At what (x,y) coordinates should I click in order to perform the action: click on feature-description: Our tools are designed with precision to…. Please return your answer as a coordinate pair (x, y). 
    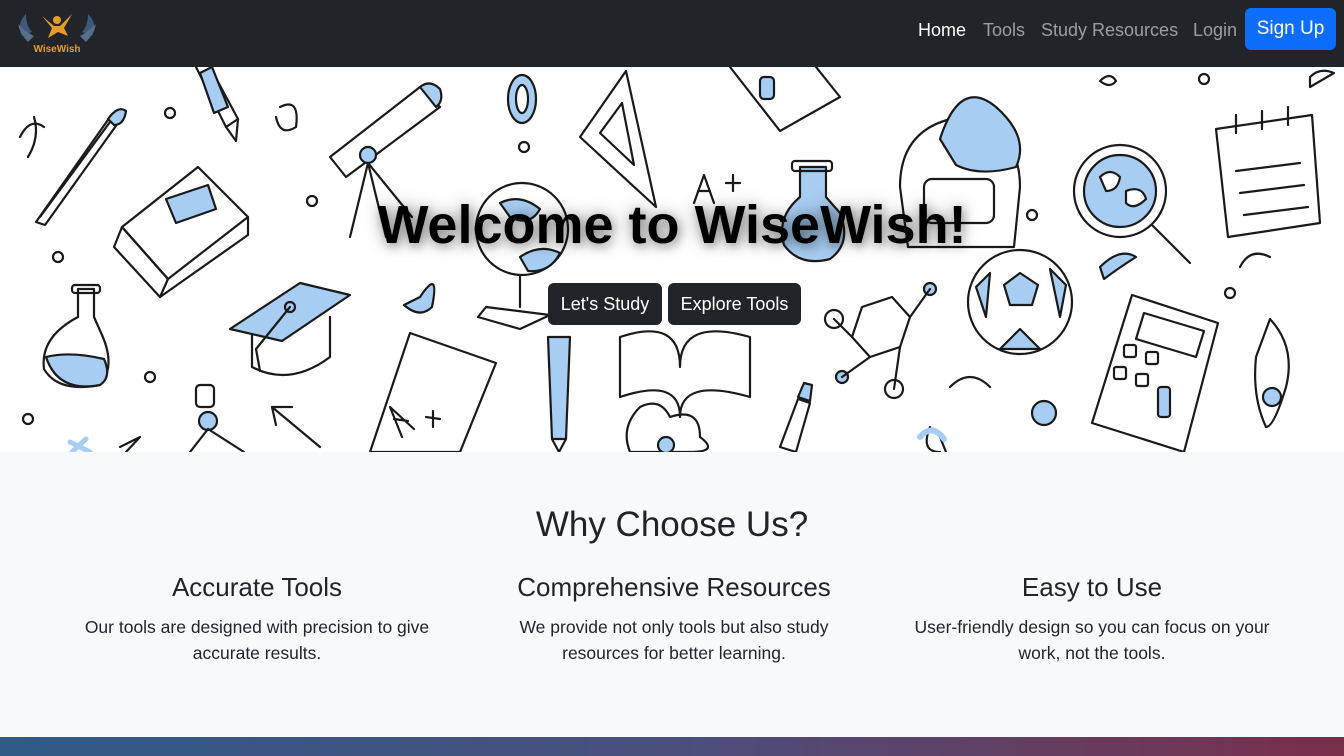
    Looking at the image, I should click on (257, 640).